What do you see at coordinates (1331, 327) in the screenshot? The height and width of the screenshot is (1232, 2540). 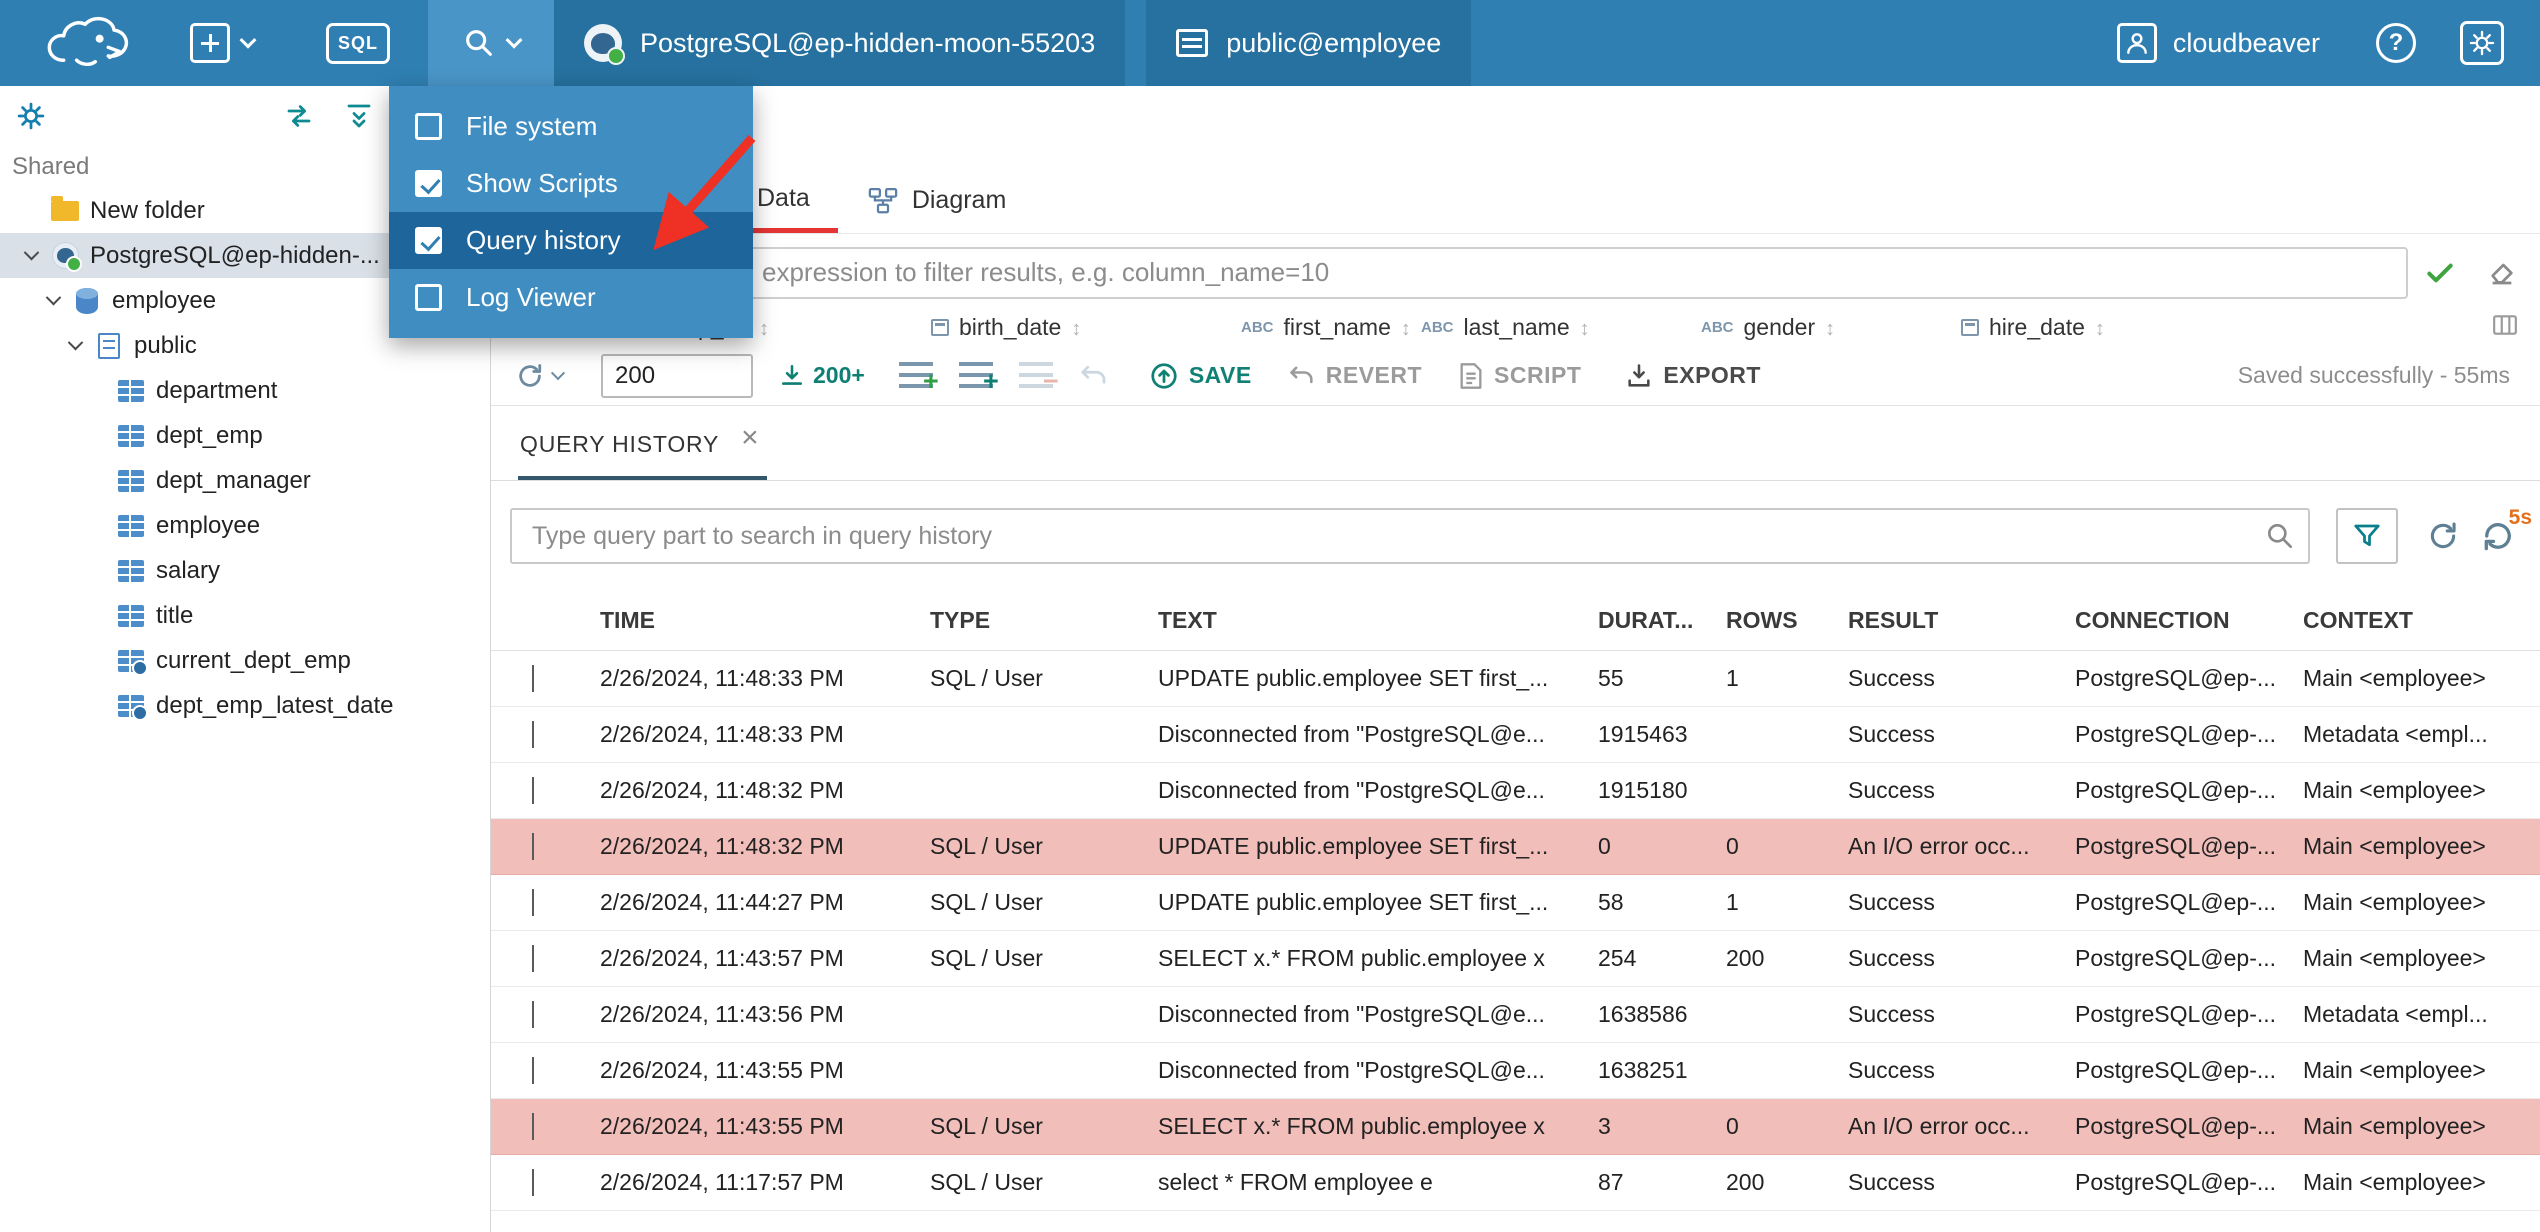 I see `grid-column-header: first_name` at bounding box center [1331, 327].